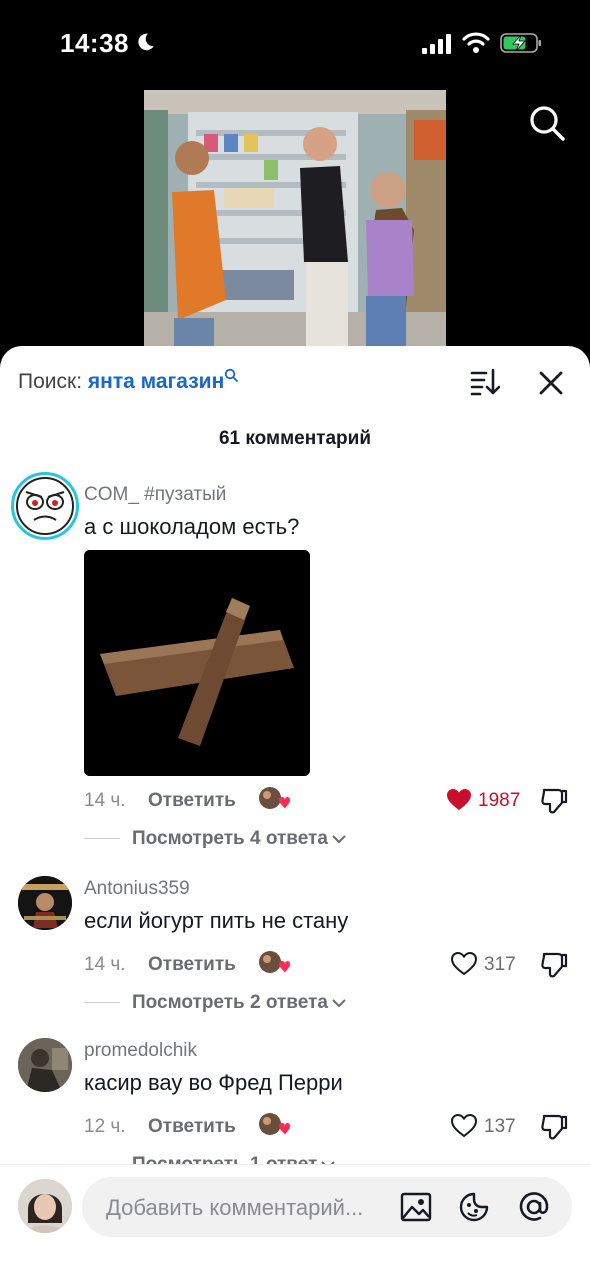  Describe the element at coordinates (137, 889) in the screenshot. I see `comment-username: Antonius359` at that location.